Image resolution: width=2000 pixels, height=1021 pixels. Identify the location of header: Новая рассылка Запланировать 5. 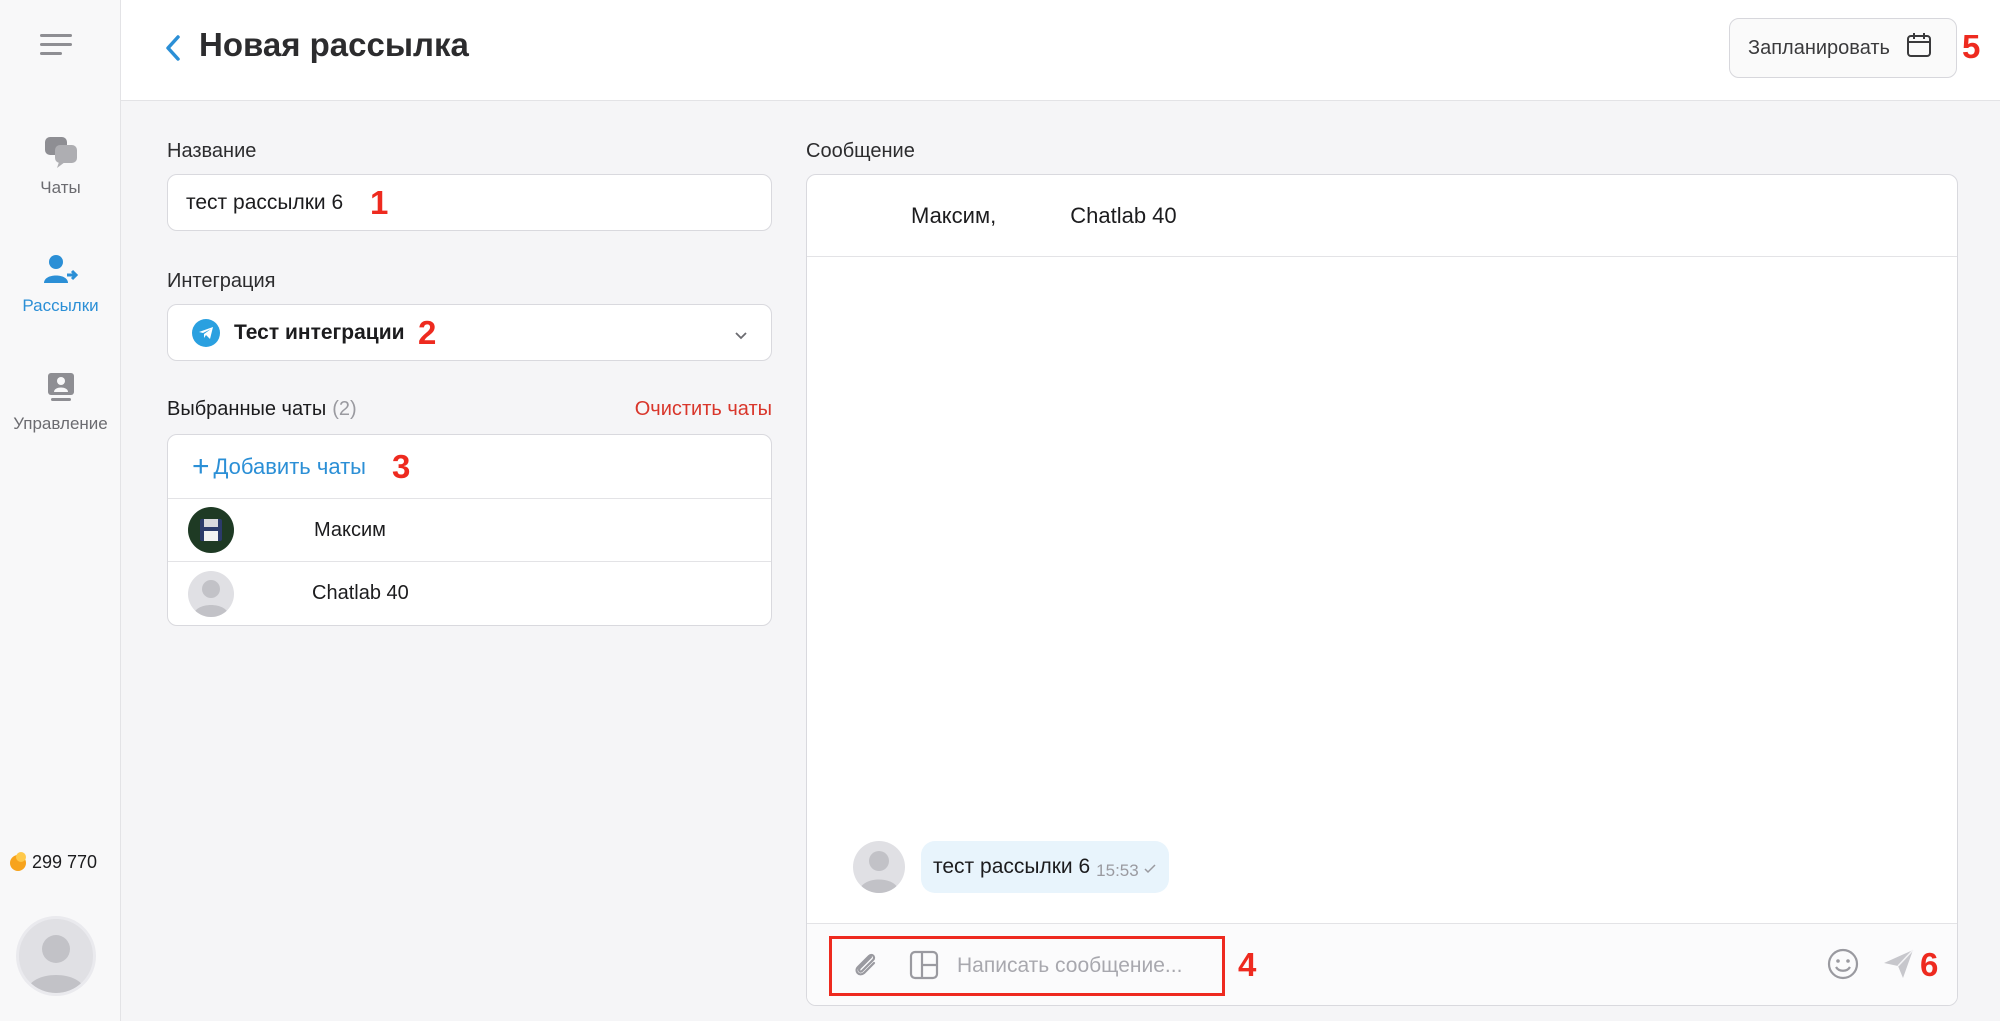
(1060, 50).